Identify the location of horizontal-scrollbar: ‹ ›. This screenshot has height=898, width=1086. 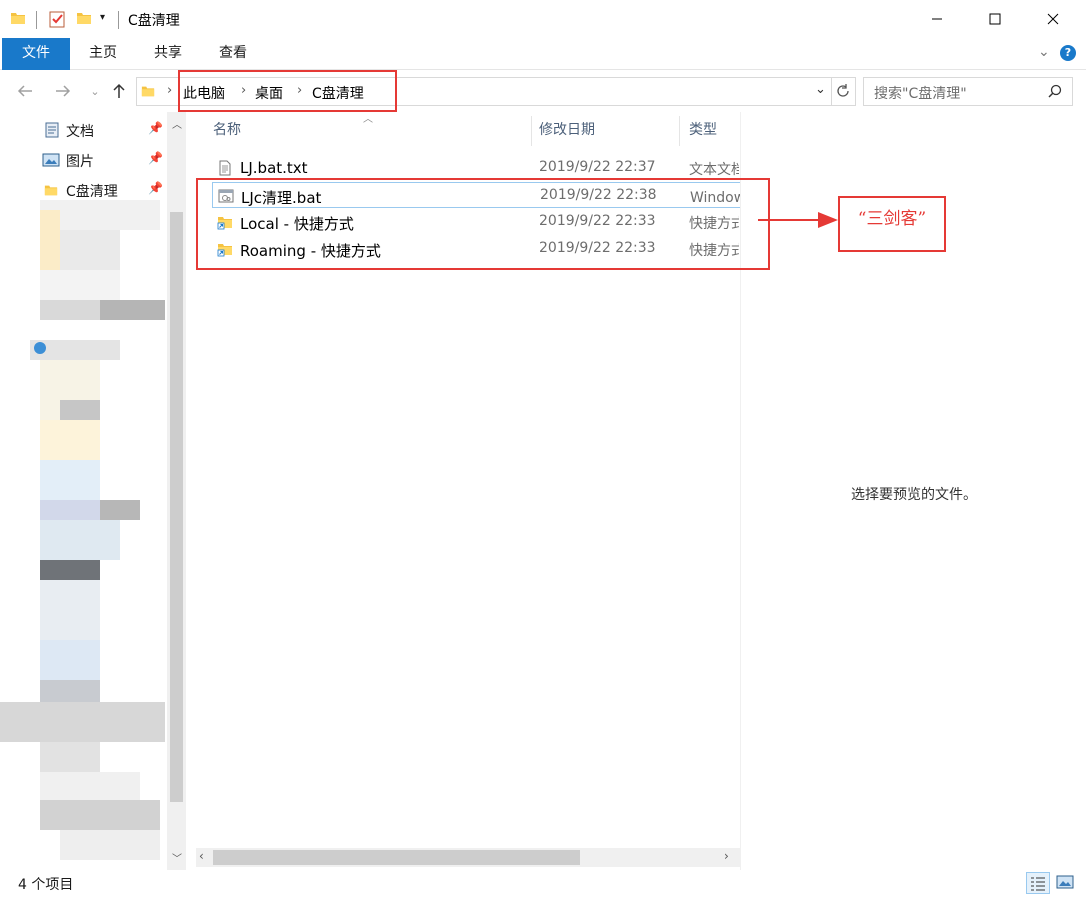
(468, 857).